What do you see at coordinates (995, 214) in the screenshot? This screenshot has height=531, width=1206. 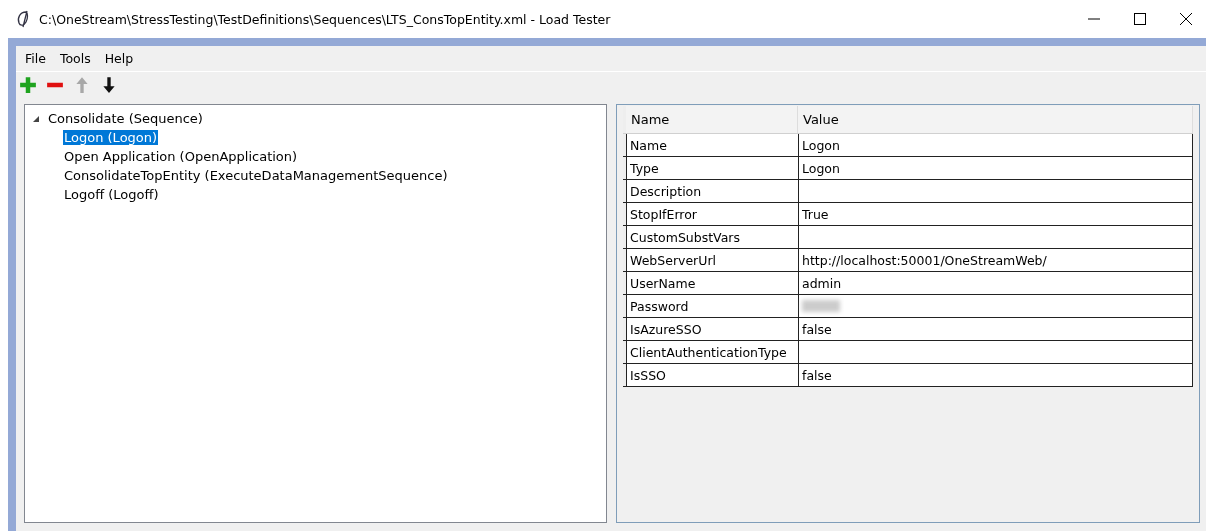 I see `property-value: True` at bounding box center [995, 214].